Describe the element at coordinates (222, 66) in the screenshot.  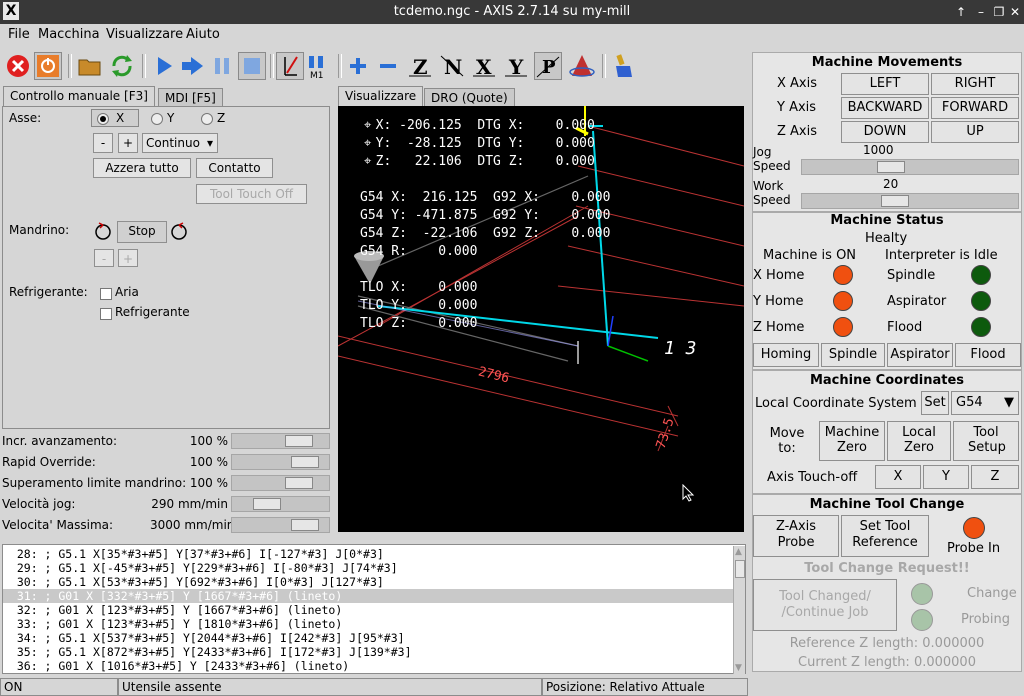
I see `pause-icon` at that location.